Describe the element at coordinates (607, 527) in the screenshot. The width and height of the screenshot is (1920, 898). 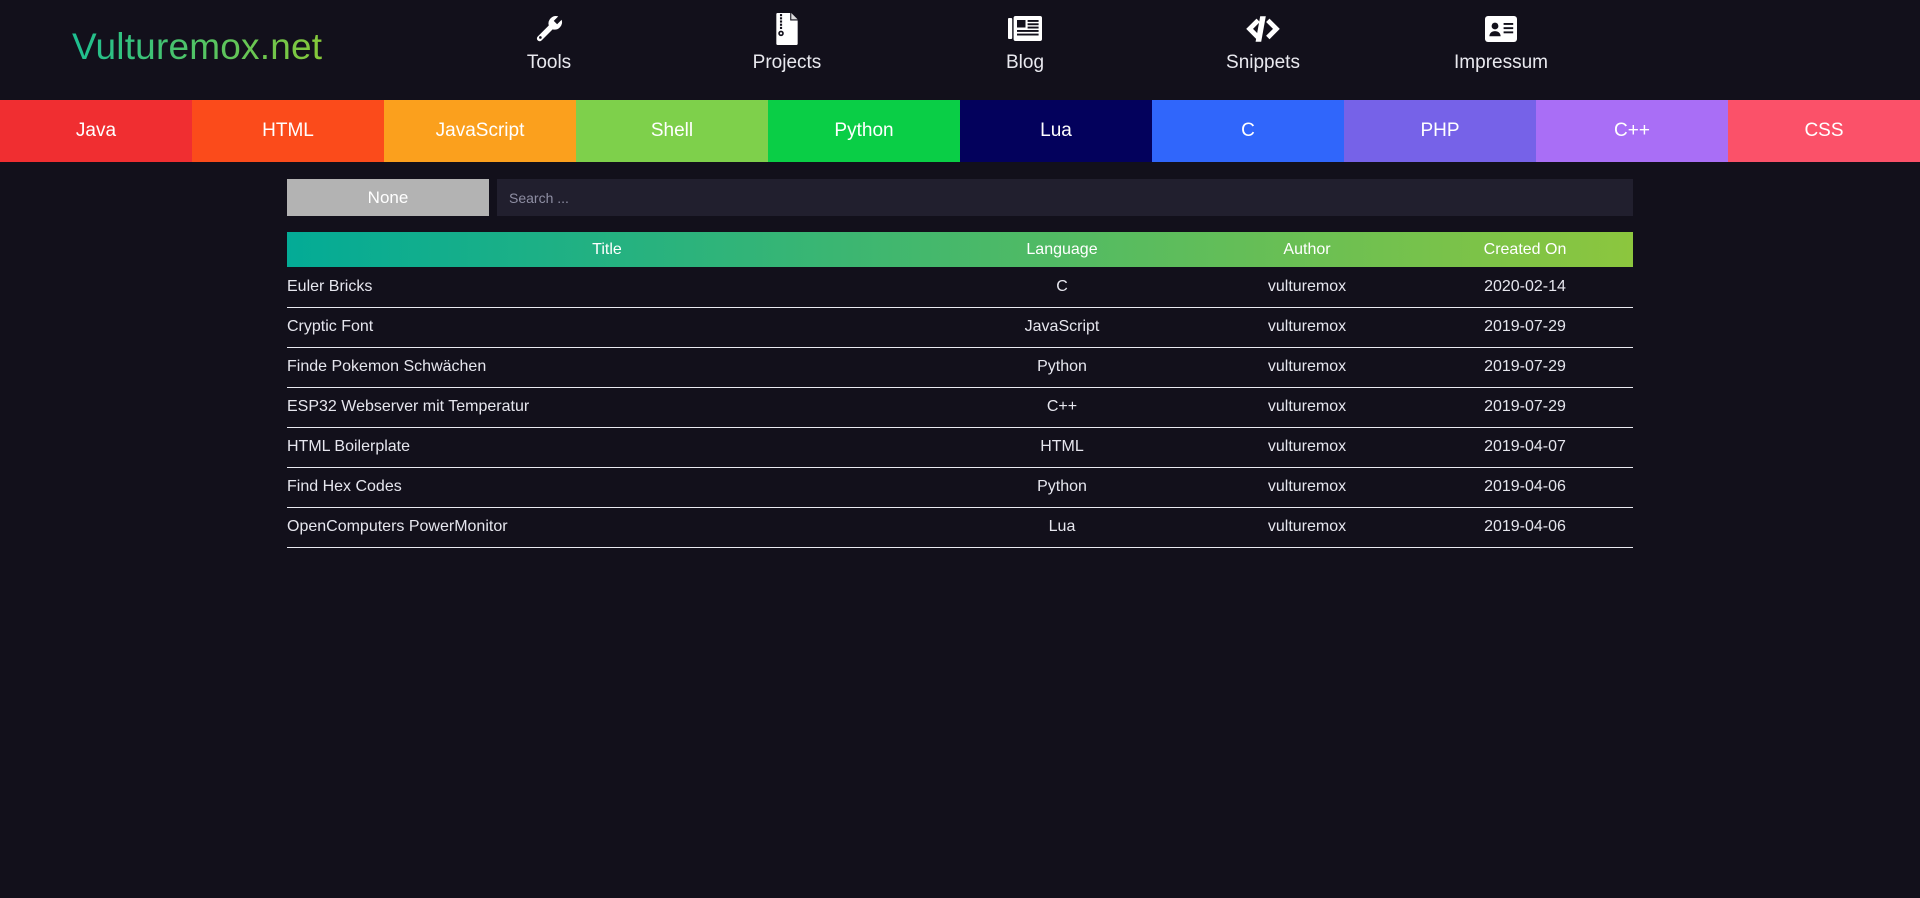
I see `cell-title: OpenComputers PowerMonitor` at that location.